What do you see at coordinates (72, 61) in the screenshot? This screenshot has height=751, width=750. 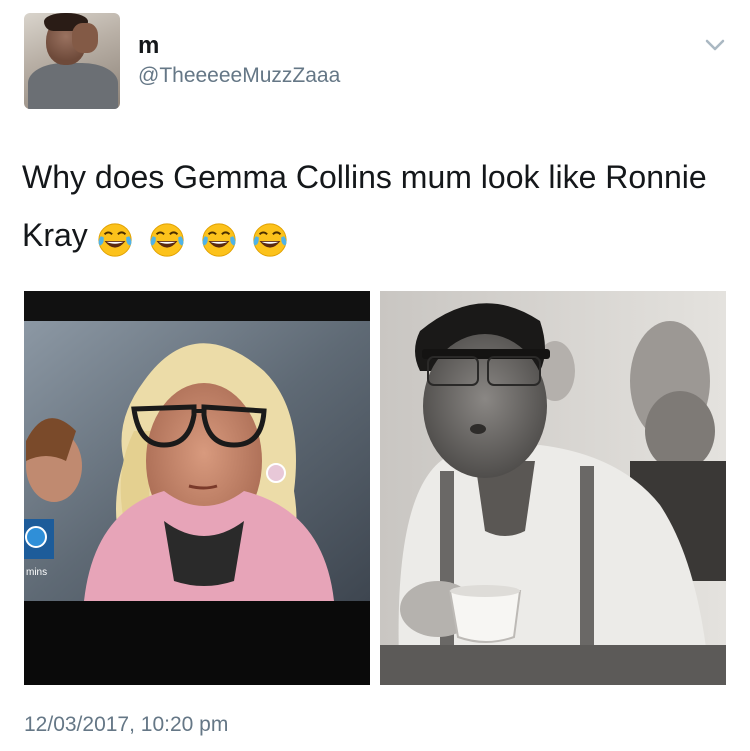 I see `avatar` at bounding box center [72, 61].